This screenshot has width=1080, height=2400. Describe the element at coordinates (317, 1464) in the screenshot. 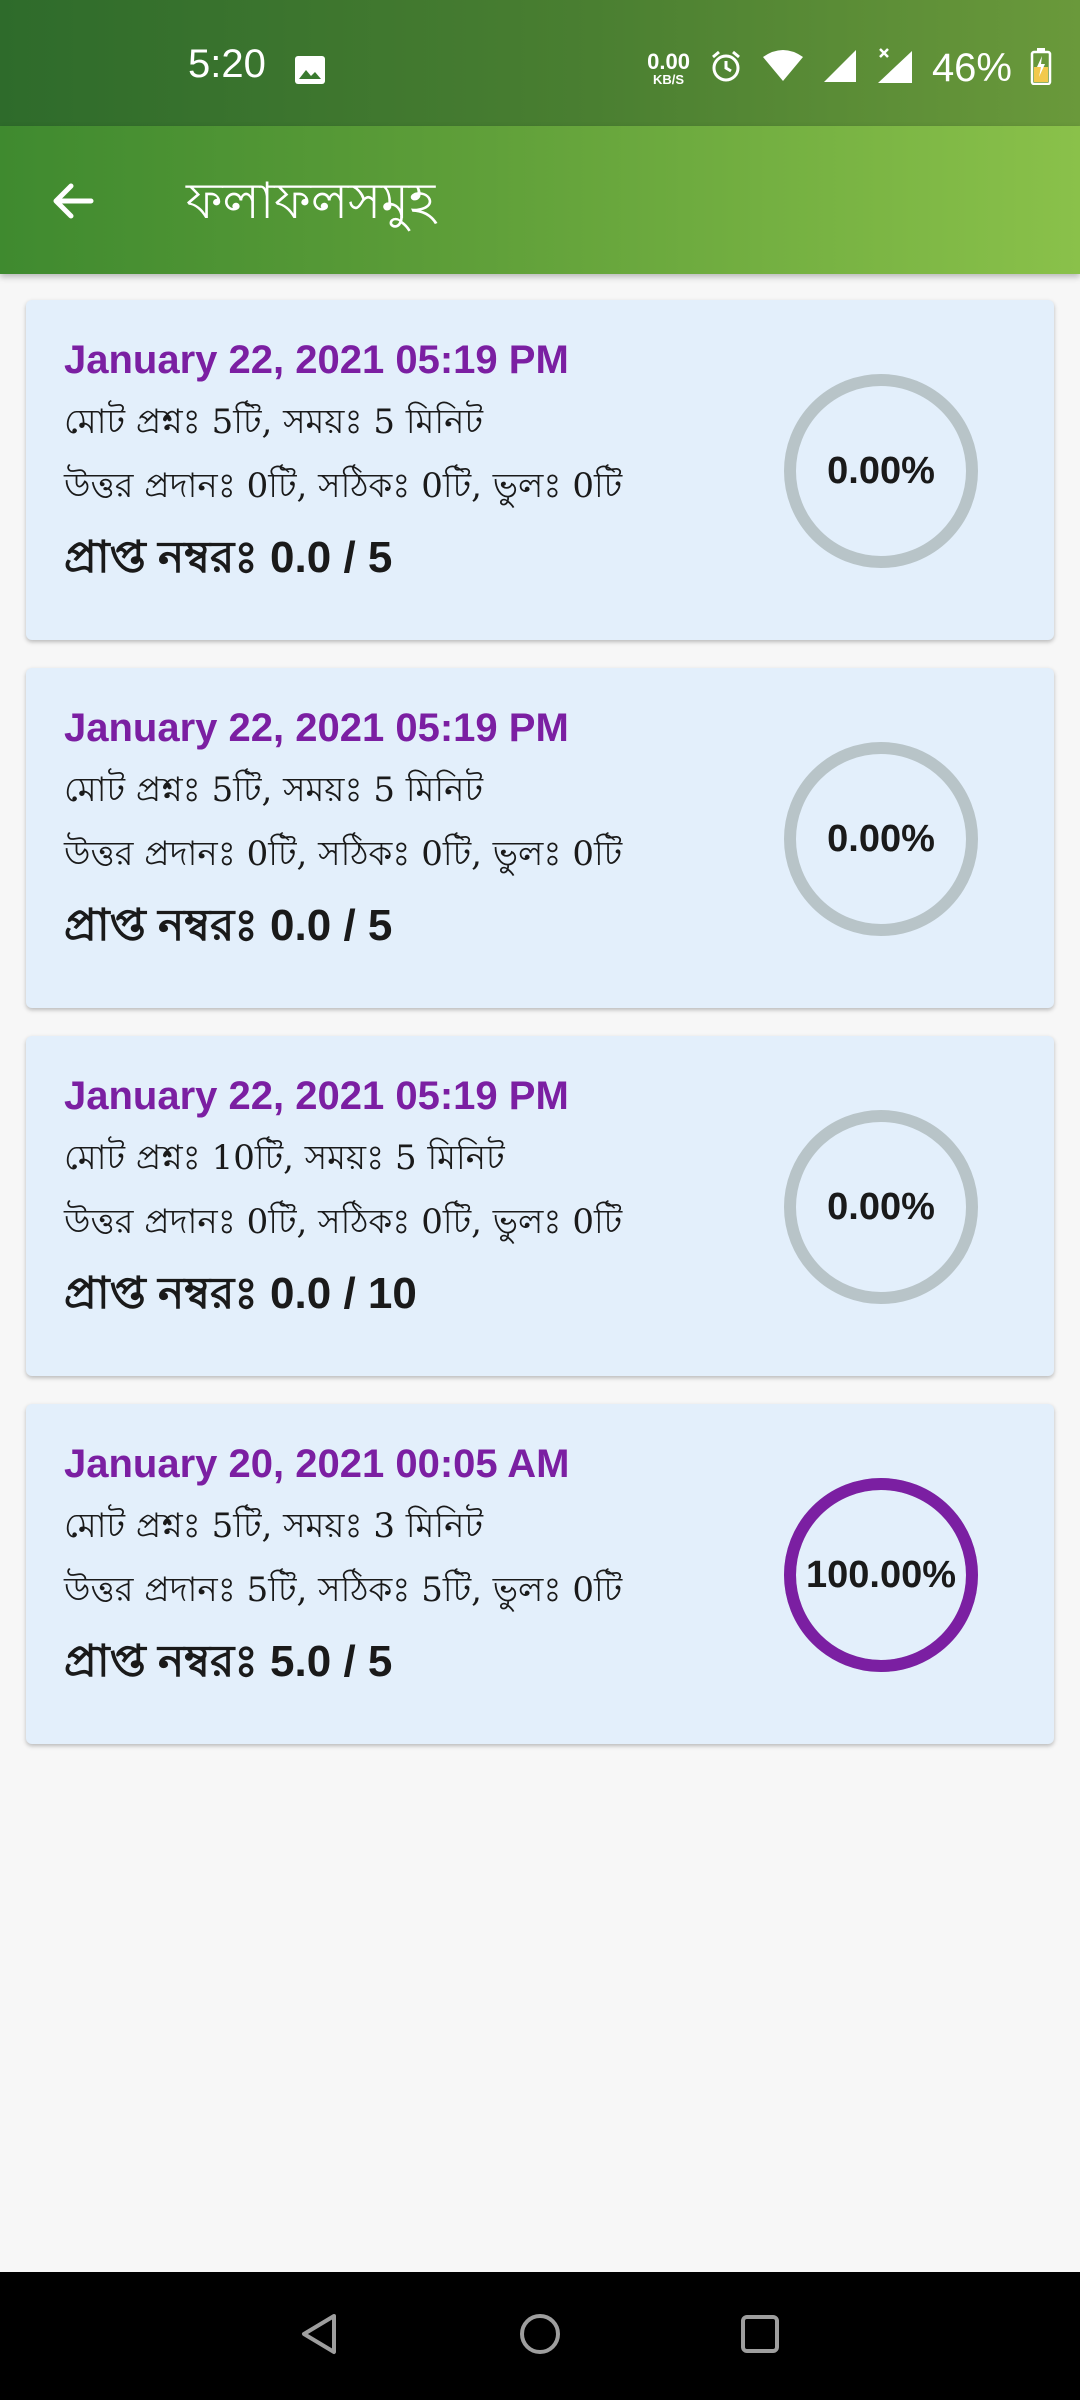

I see `result-date: January 20, 2021 00:05 AM` at that location.